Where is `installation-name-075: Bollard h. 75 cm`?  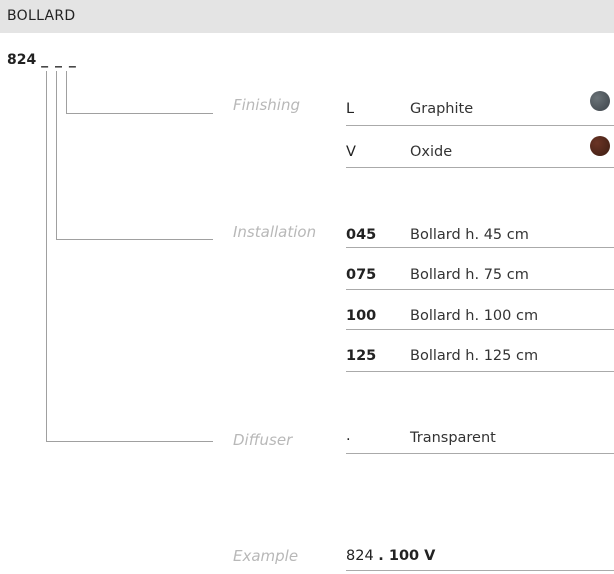 installation-name-075: Bollard h. 75 cm is located at coordinates (469, 275).